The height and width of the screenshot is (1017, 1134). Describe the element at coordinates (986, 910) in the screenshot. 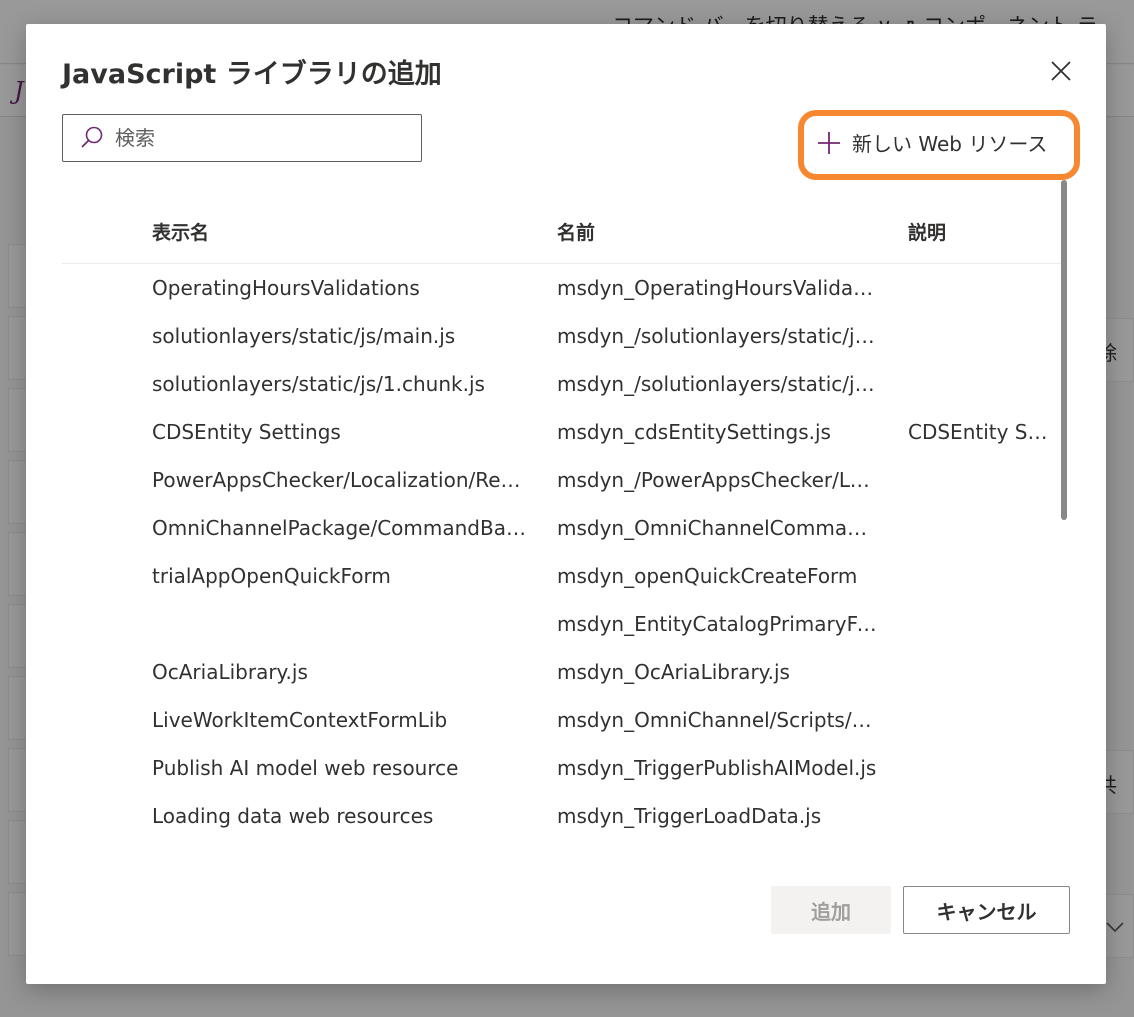

I see `cancel-button: キャンセル` at that location.